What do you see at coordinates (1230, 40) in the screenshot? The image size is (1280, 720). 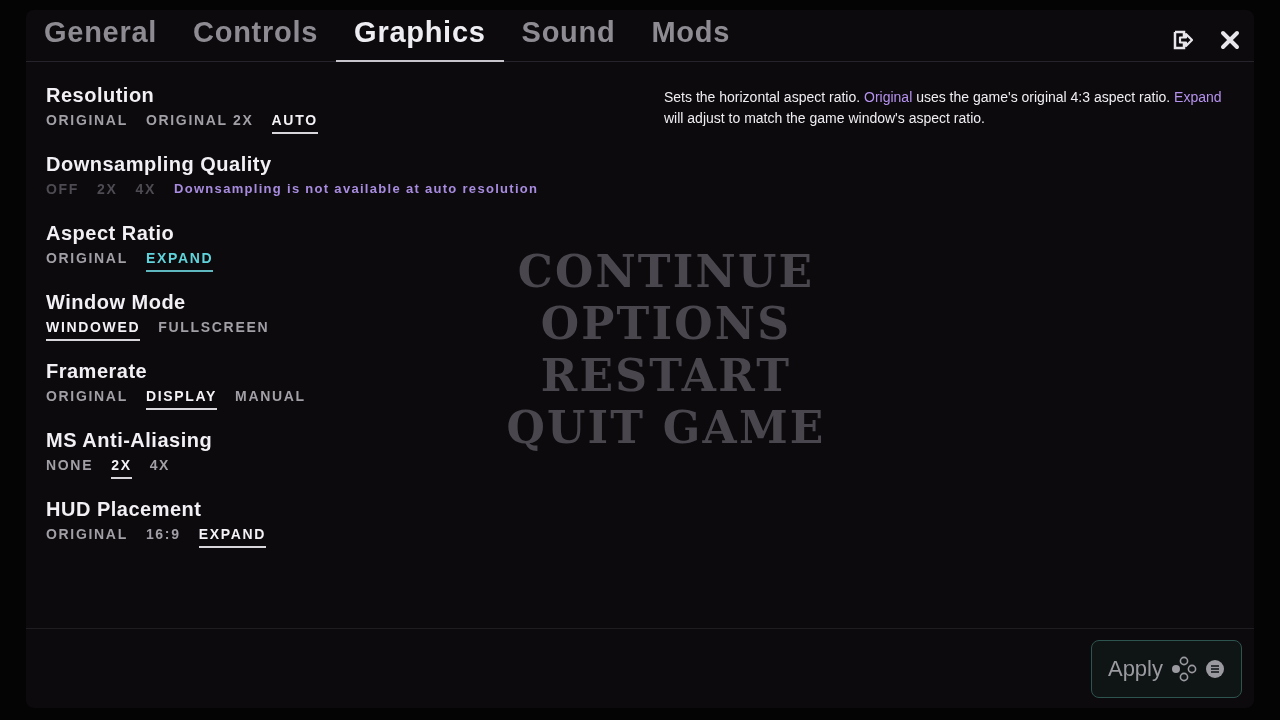 I see `close-icon` at bounding box center [1230, 40].